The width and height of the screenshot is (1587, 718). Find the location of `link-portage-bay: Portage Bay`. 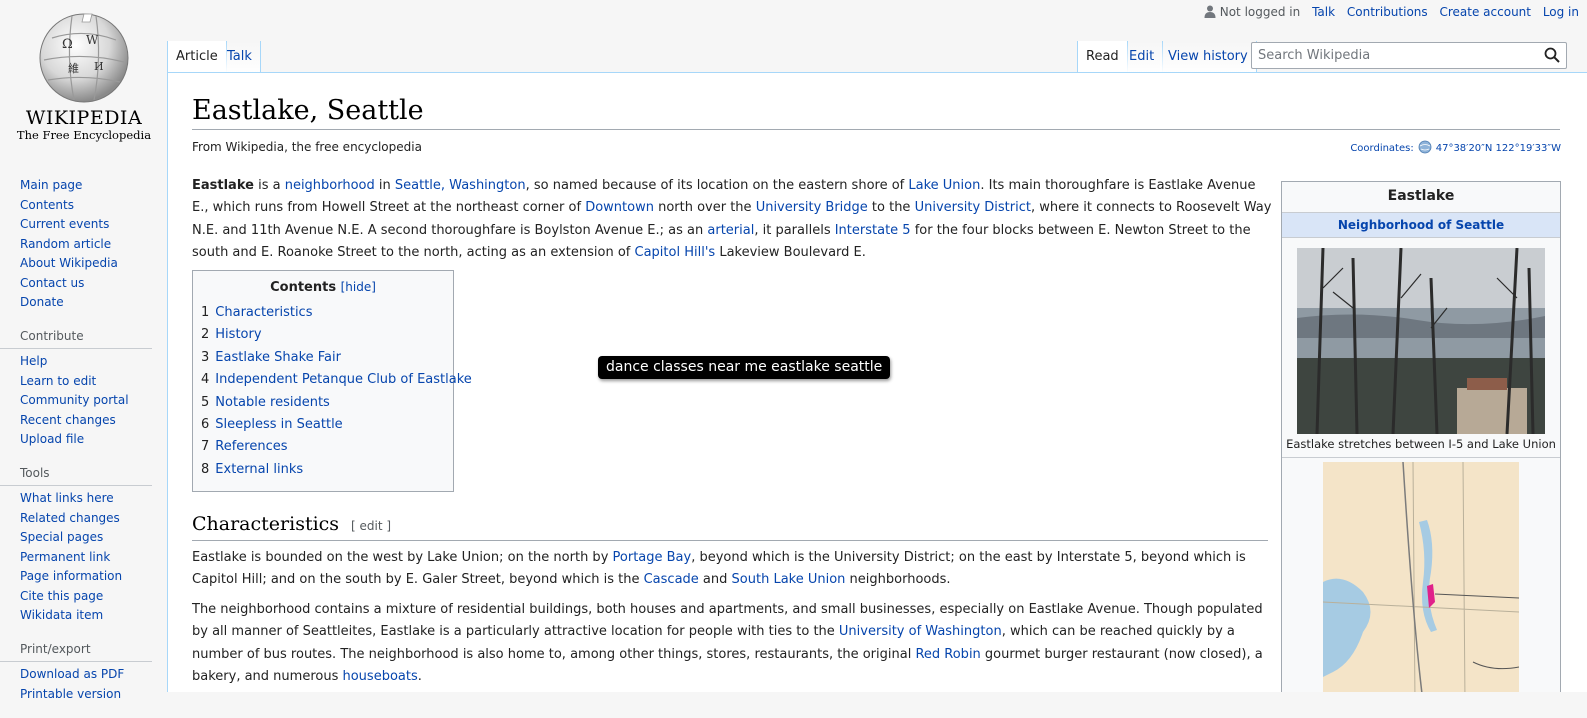

link-portage-bay: Portage Bay is located at coordinates (652, 557).